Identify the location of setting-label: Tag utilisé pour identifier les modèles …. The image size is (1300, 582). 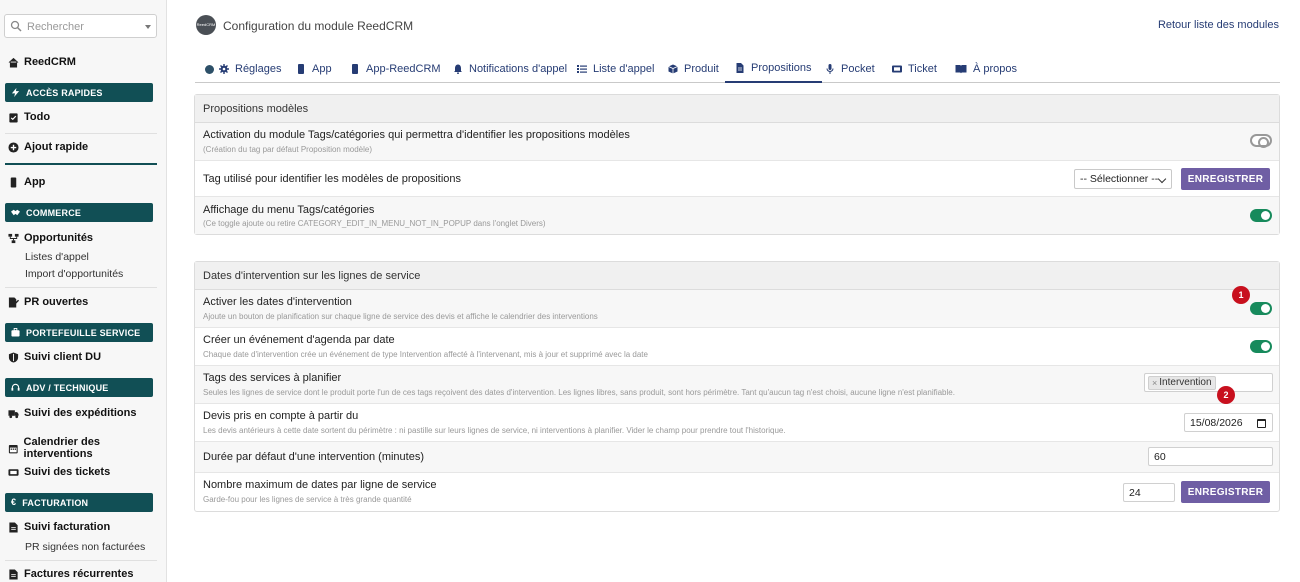
(332, 179).